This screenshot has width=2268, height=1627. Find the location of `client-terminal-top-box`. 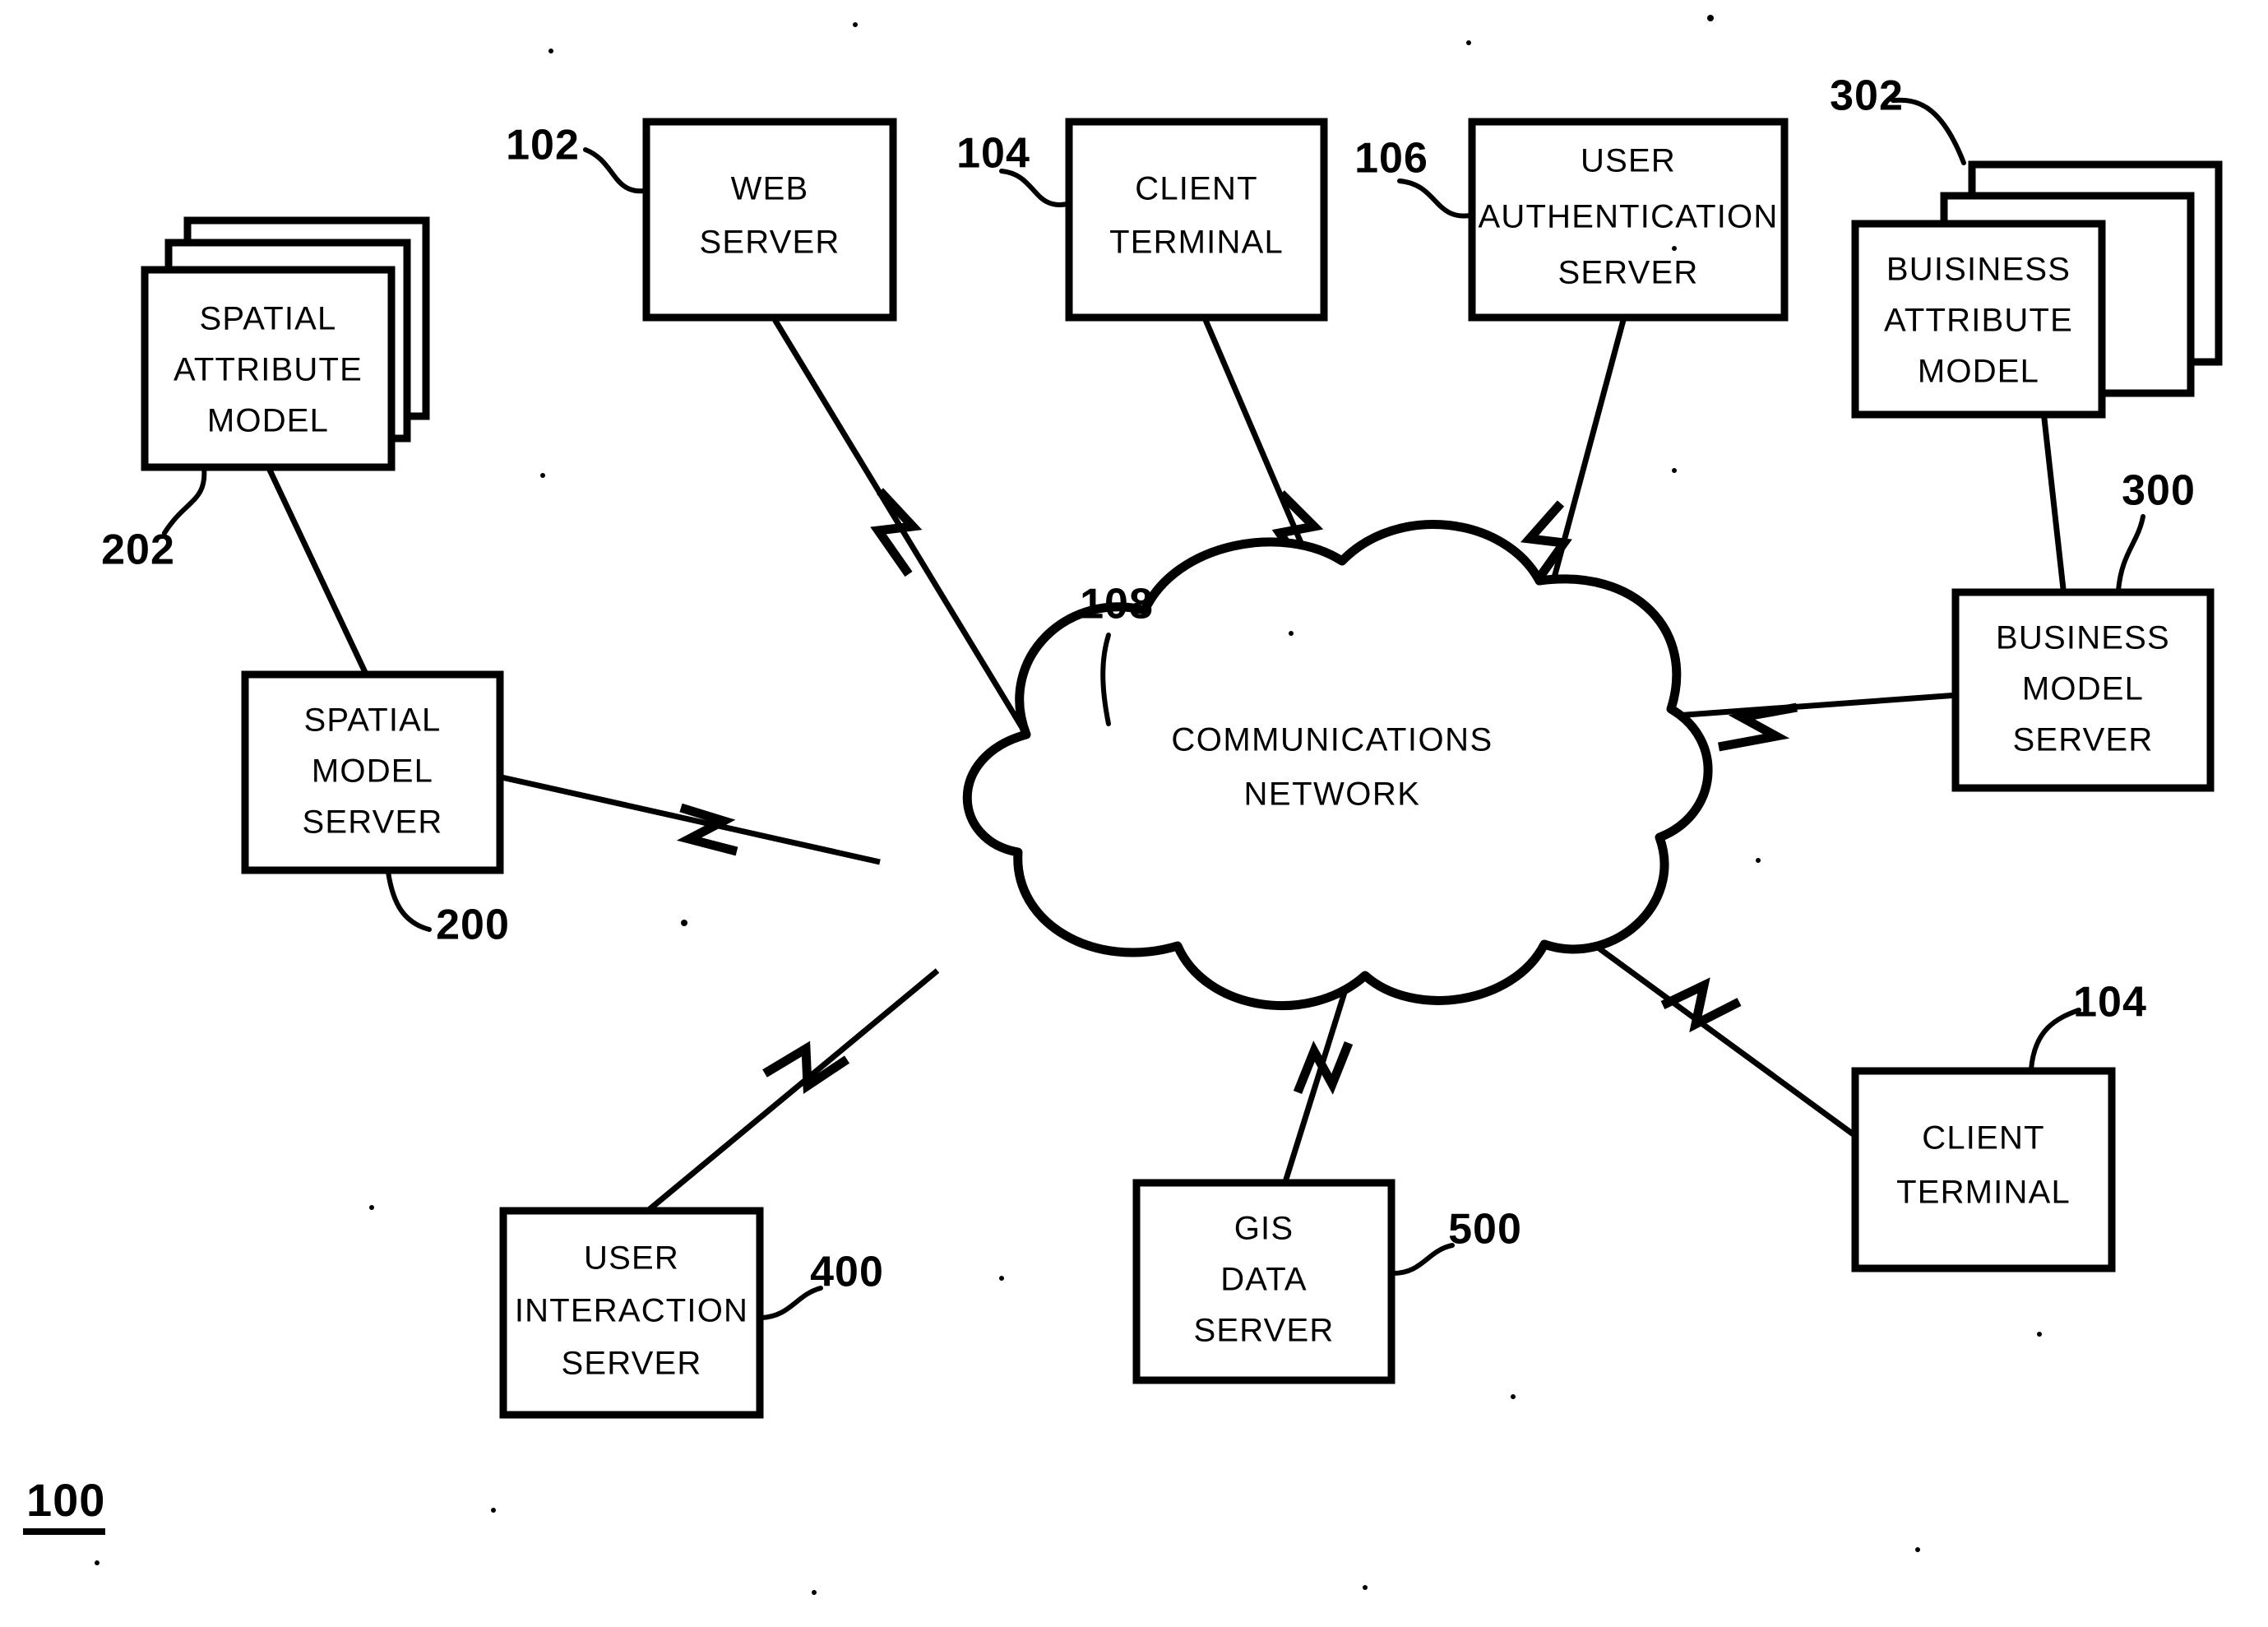

client-terminal-top-box is located at coordinates (1196, 220).